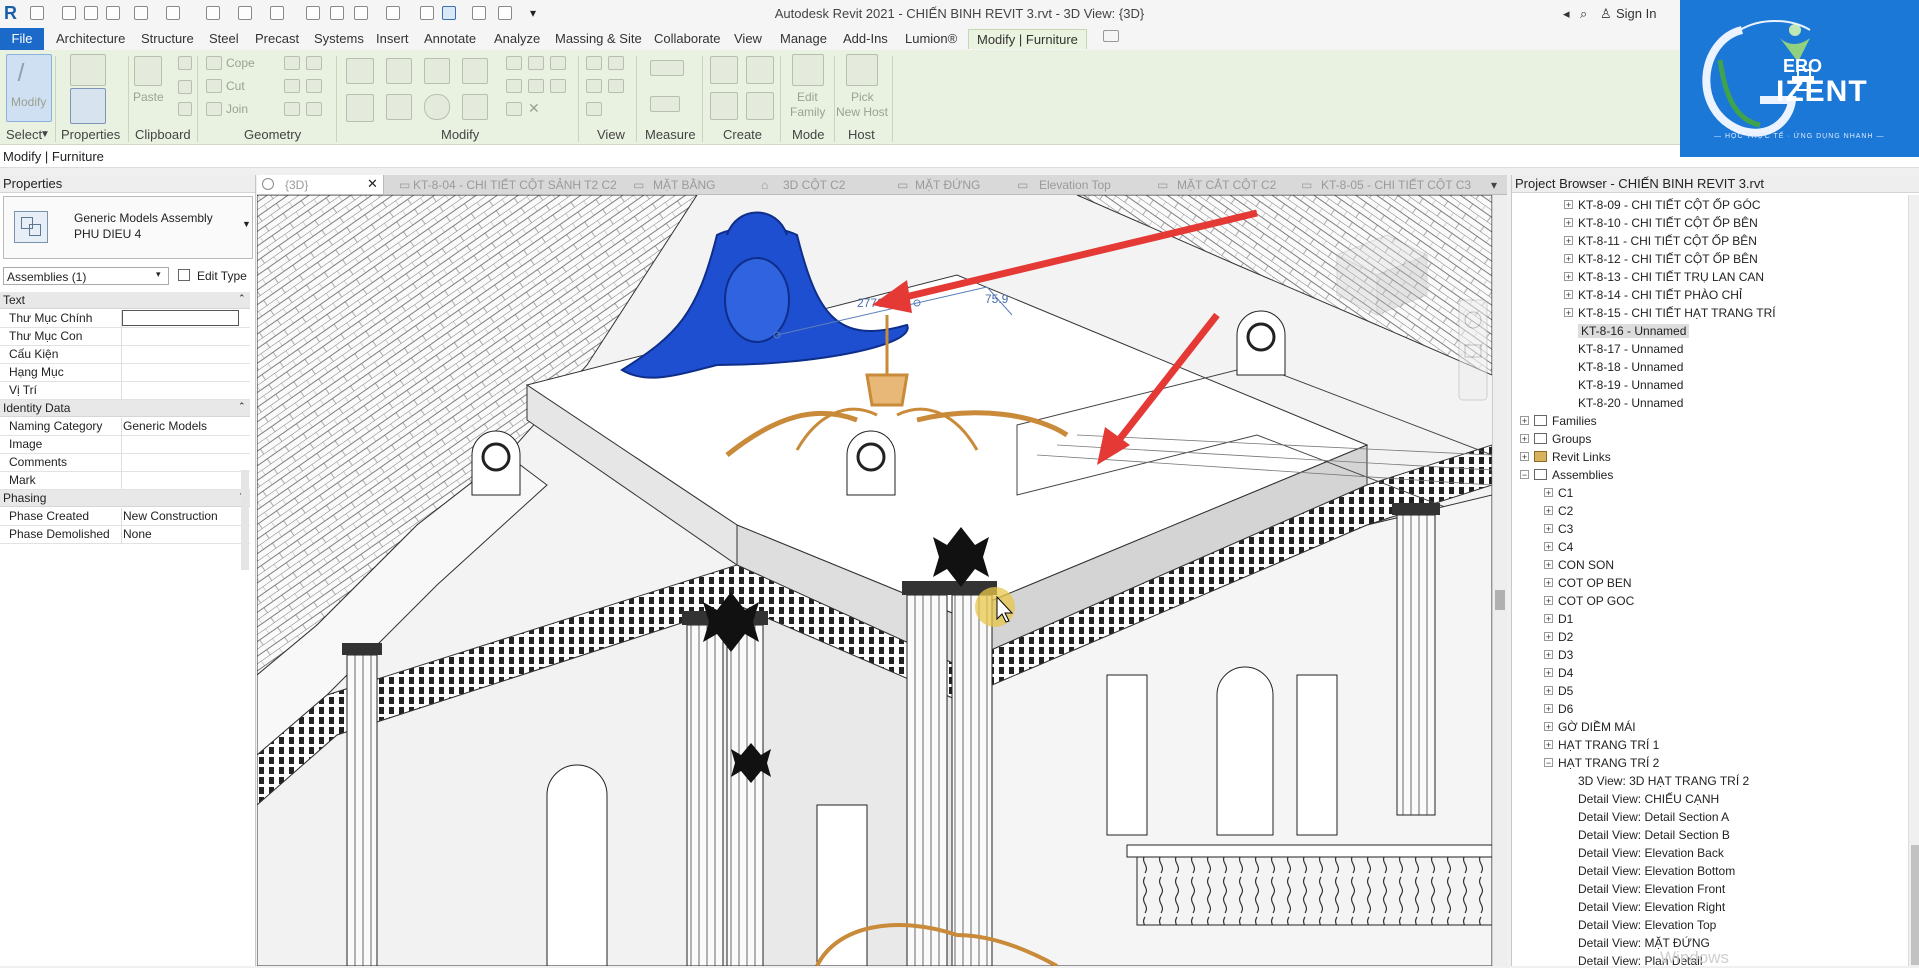  I want to click on tab-manage: Manage, so click(803, 38).